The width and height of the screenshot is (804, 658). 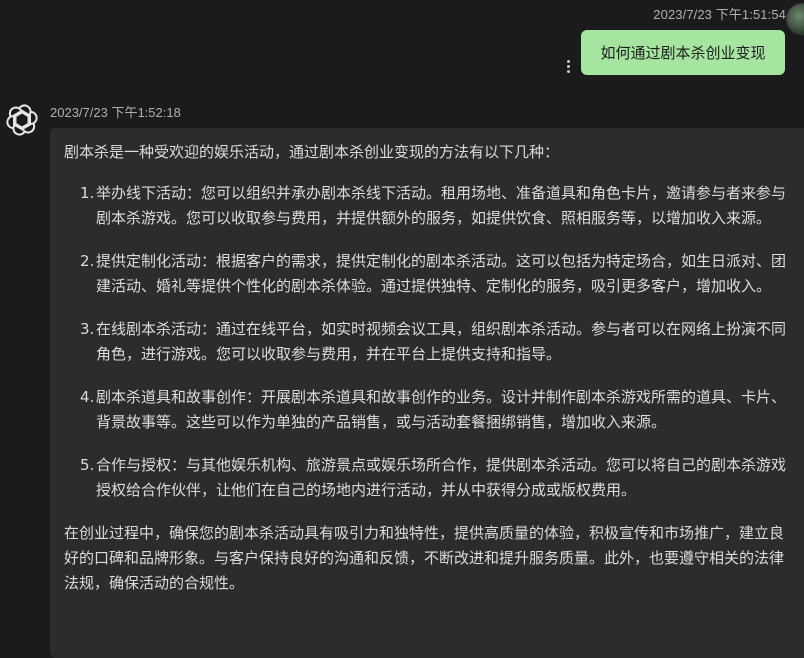 What do you see at coordinates (22, 120) in the screenshot?
I see `openai-logo-icon` at bounding box center [22, 120].